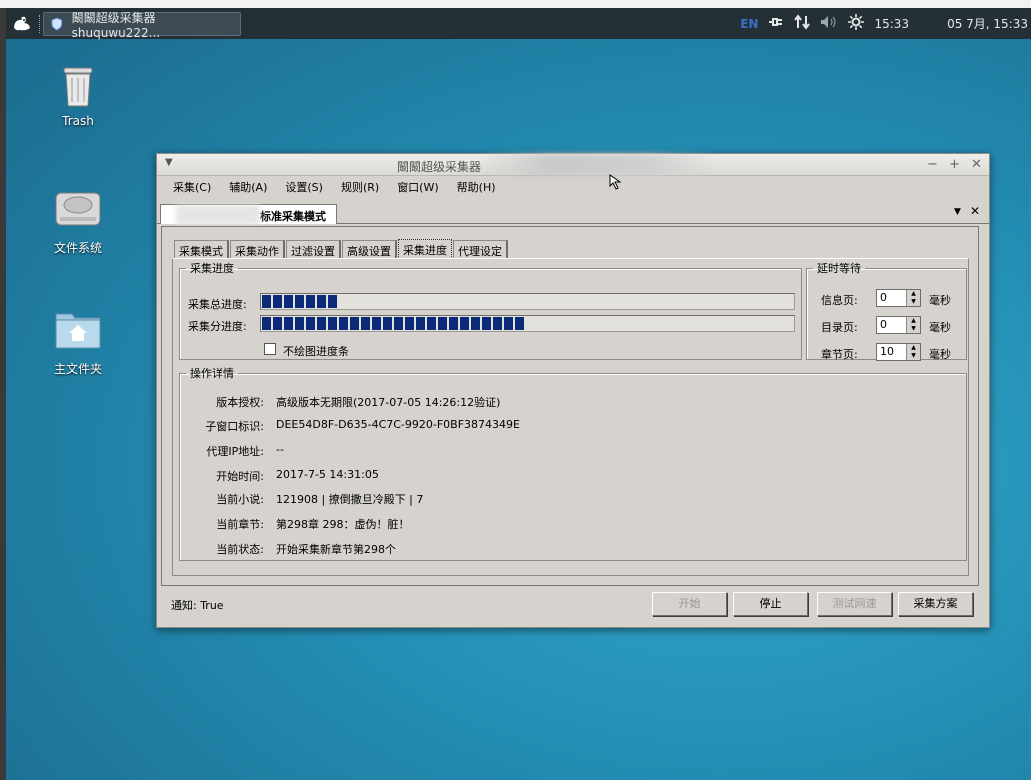 The width and height of the screenshot is (1031, 780). What do you see at coordinates (957, 212) in the screenshot?
I see `tab-list-dropdown-icon: ▼` at bounding box center [957, 212].